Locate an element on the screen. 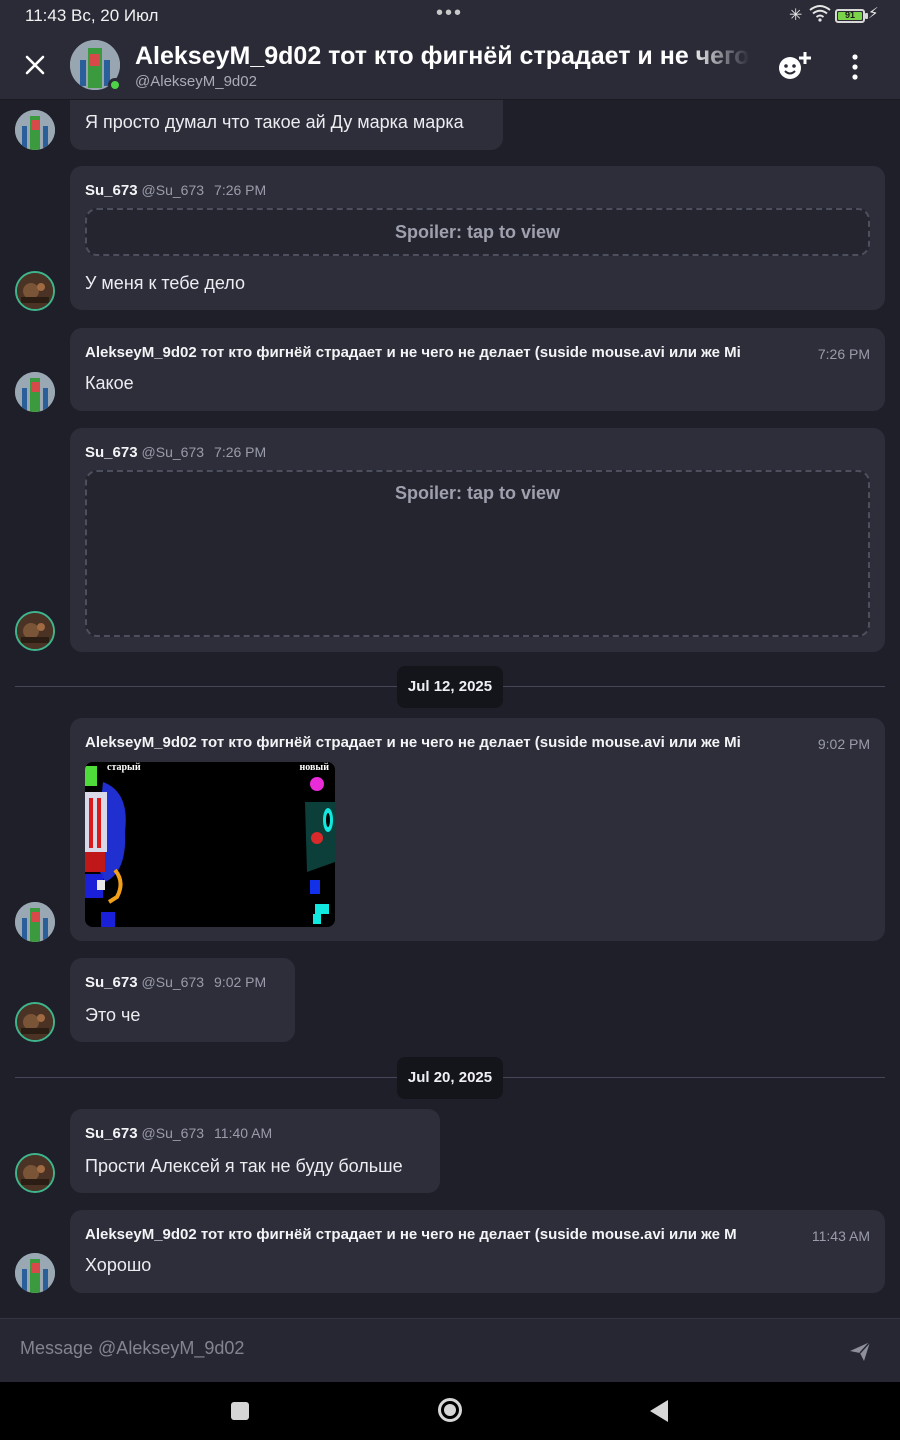  message-composer: Message @AlekseyM_9d02 is located at coordinates (450, 1350).